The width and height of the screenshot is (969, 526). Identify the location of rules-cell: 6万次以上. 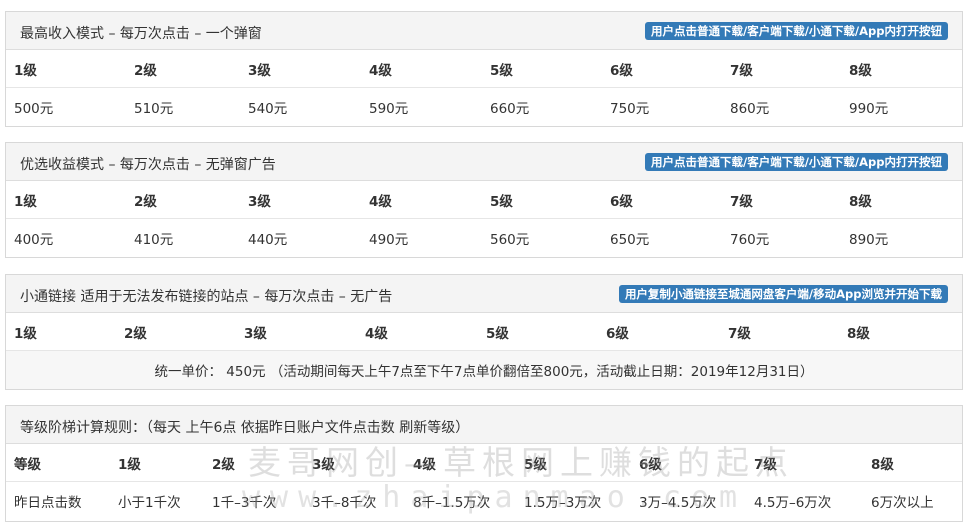
(902, 503).